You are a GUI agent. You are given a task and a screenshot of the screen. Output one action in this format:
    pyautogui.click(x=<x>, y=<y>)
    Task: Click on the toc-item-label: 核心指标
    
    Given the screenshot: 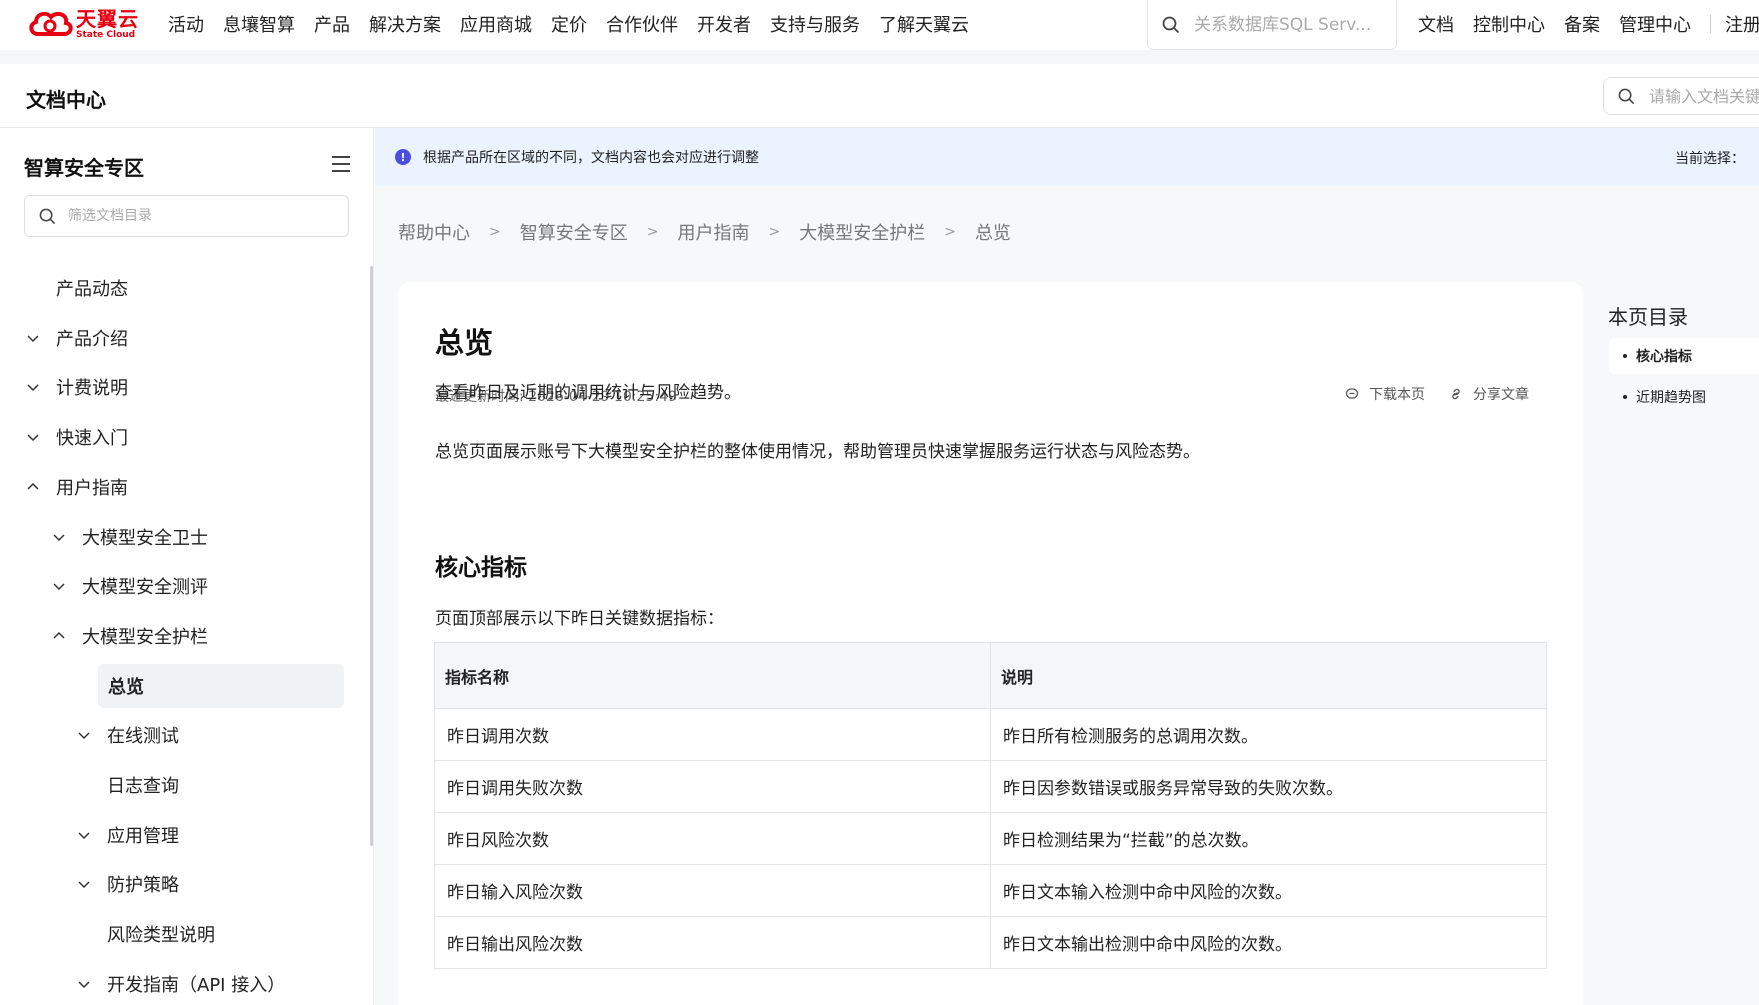 What is the action you would take?
    pyautogui.click(x=1664, y=357)
    